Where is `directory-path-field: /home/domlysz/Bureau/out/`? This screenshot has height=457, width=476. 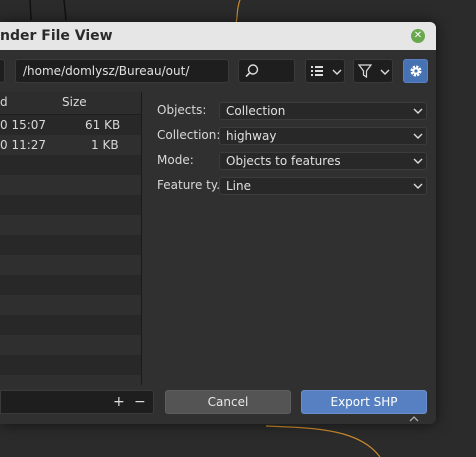
directory-path-field: /home/domlysz/Bureau/out/ is located at coordinates (122, 71).